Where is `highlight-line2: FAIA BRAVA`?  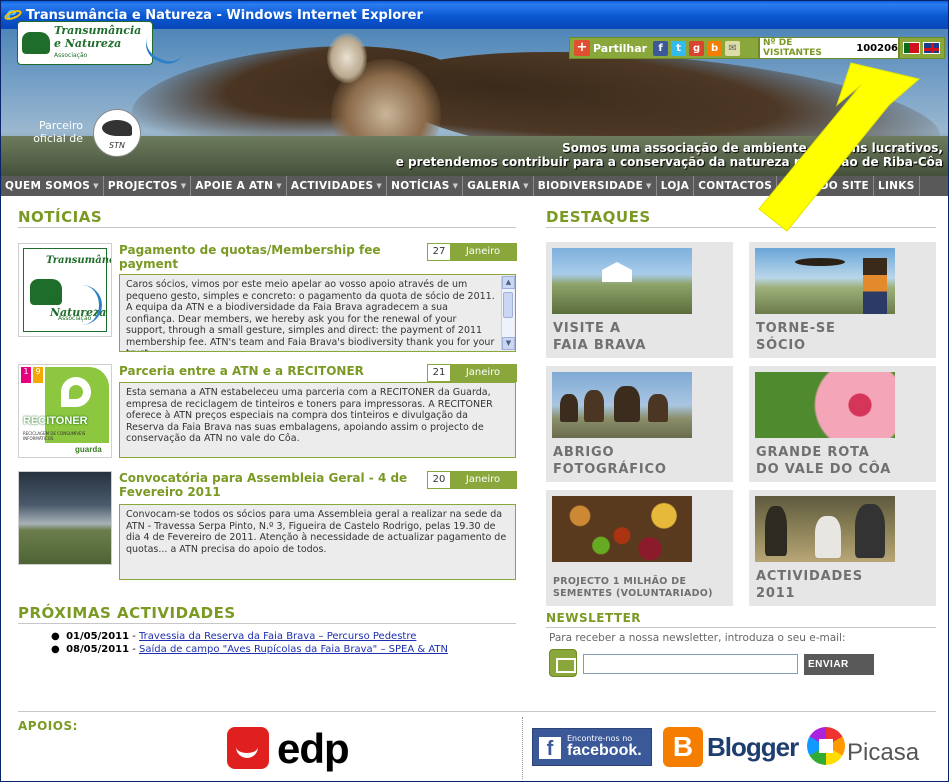 highlight-line2: FAIA BRAVA is located at coordinates (600, 345).